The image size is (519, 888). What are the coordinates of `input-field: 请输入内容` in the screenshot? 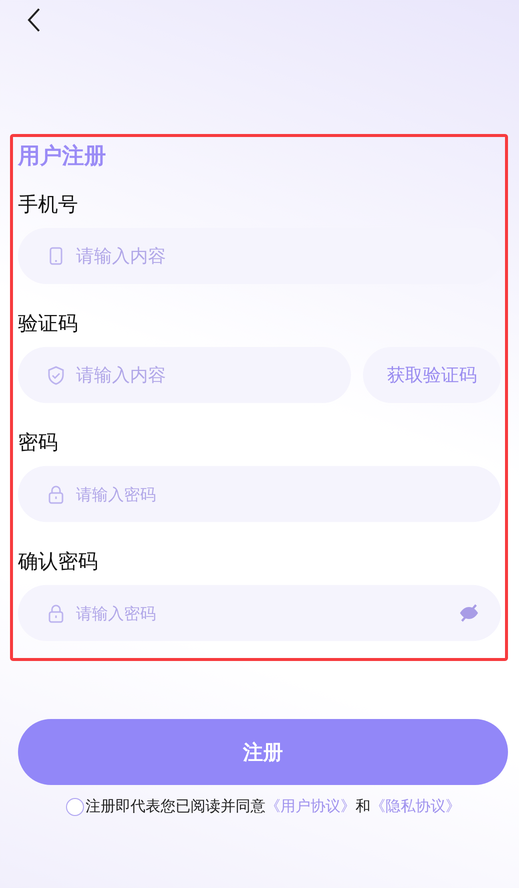 It's located at (184, 375).